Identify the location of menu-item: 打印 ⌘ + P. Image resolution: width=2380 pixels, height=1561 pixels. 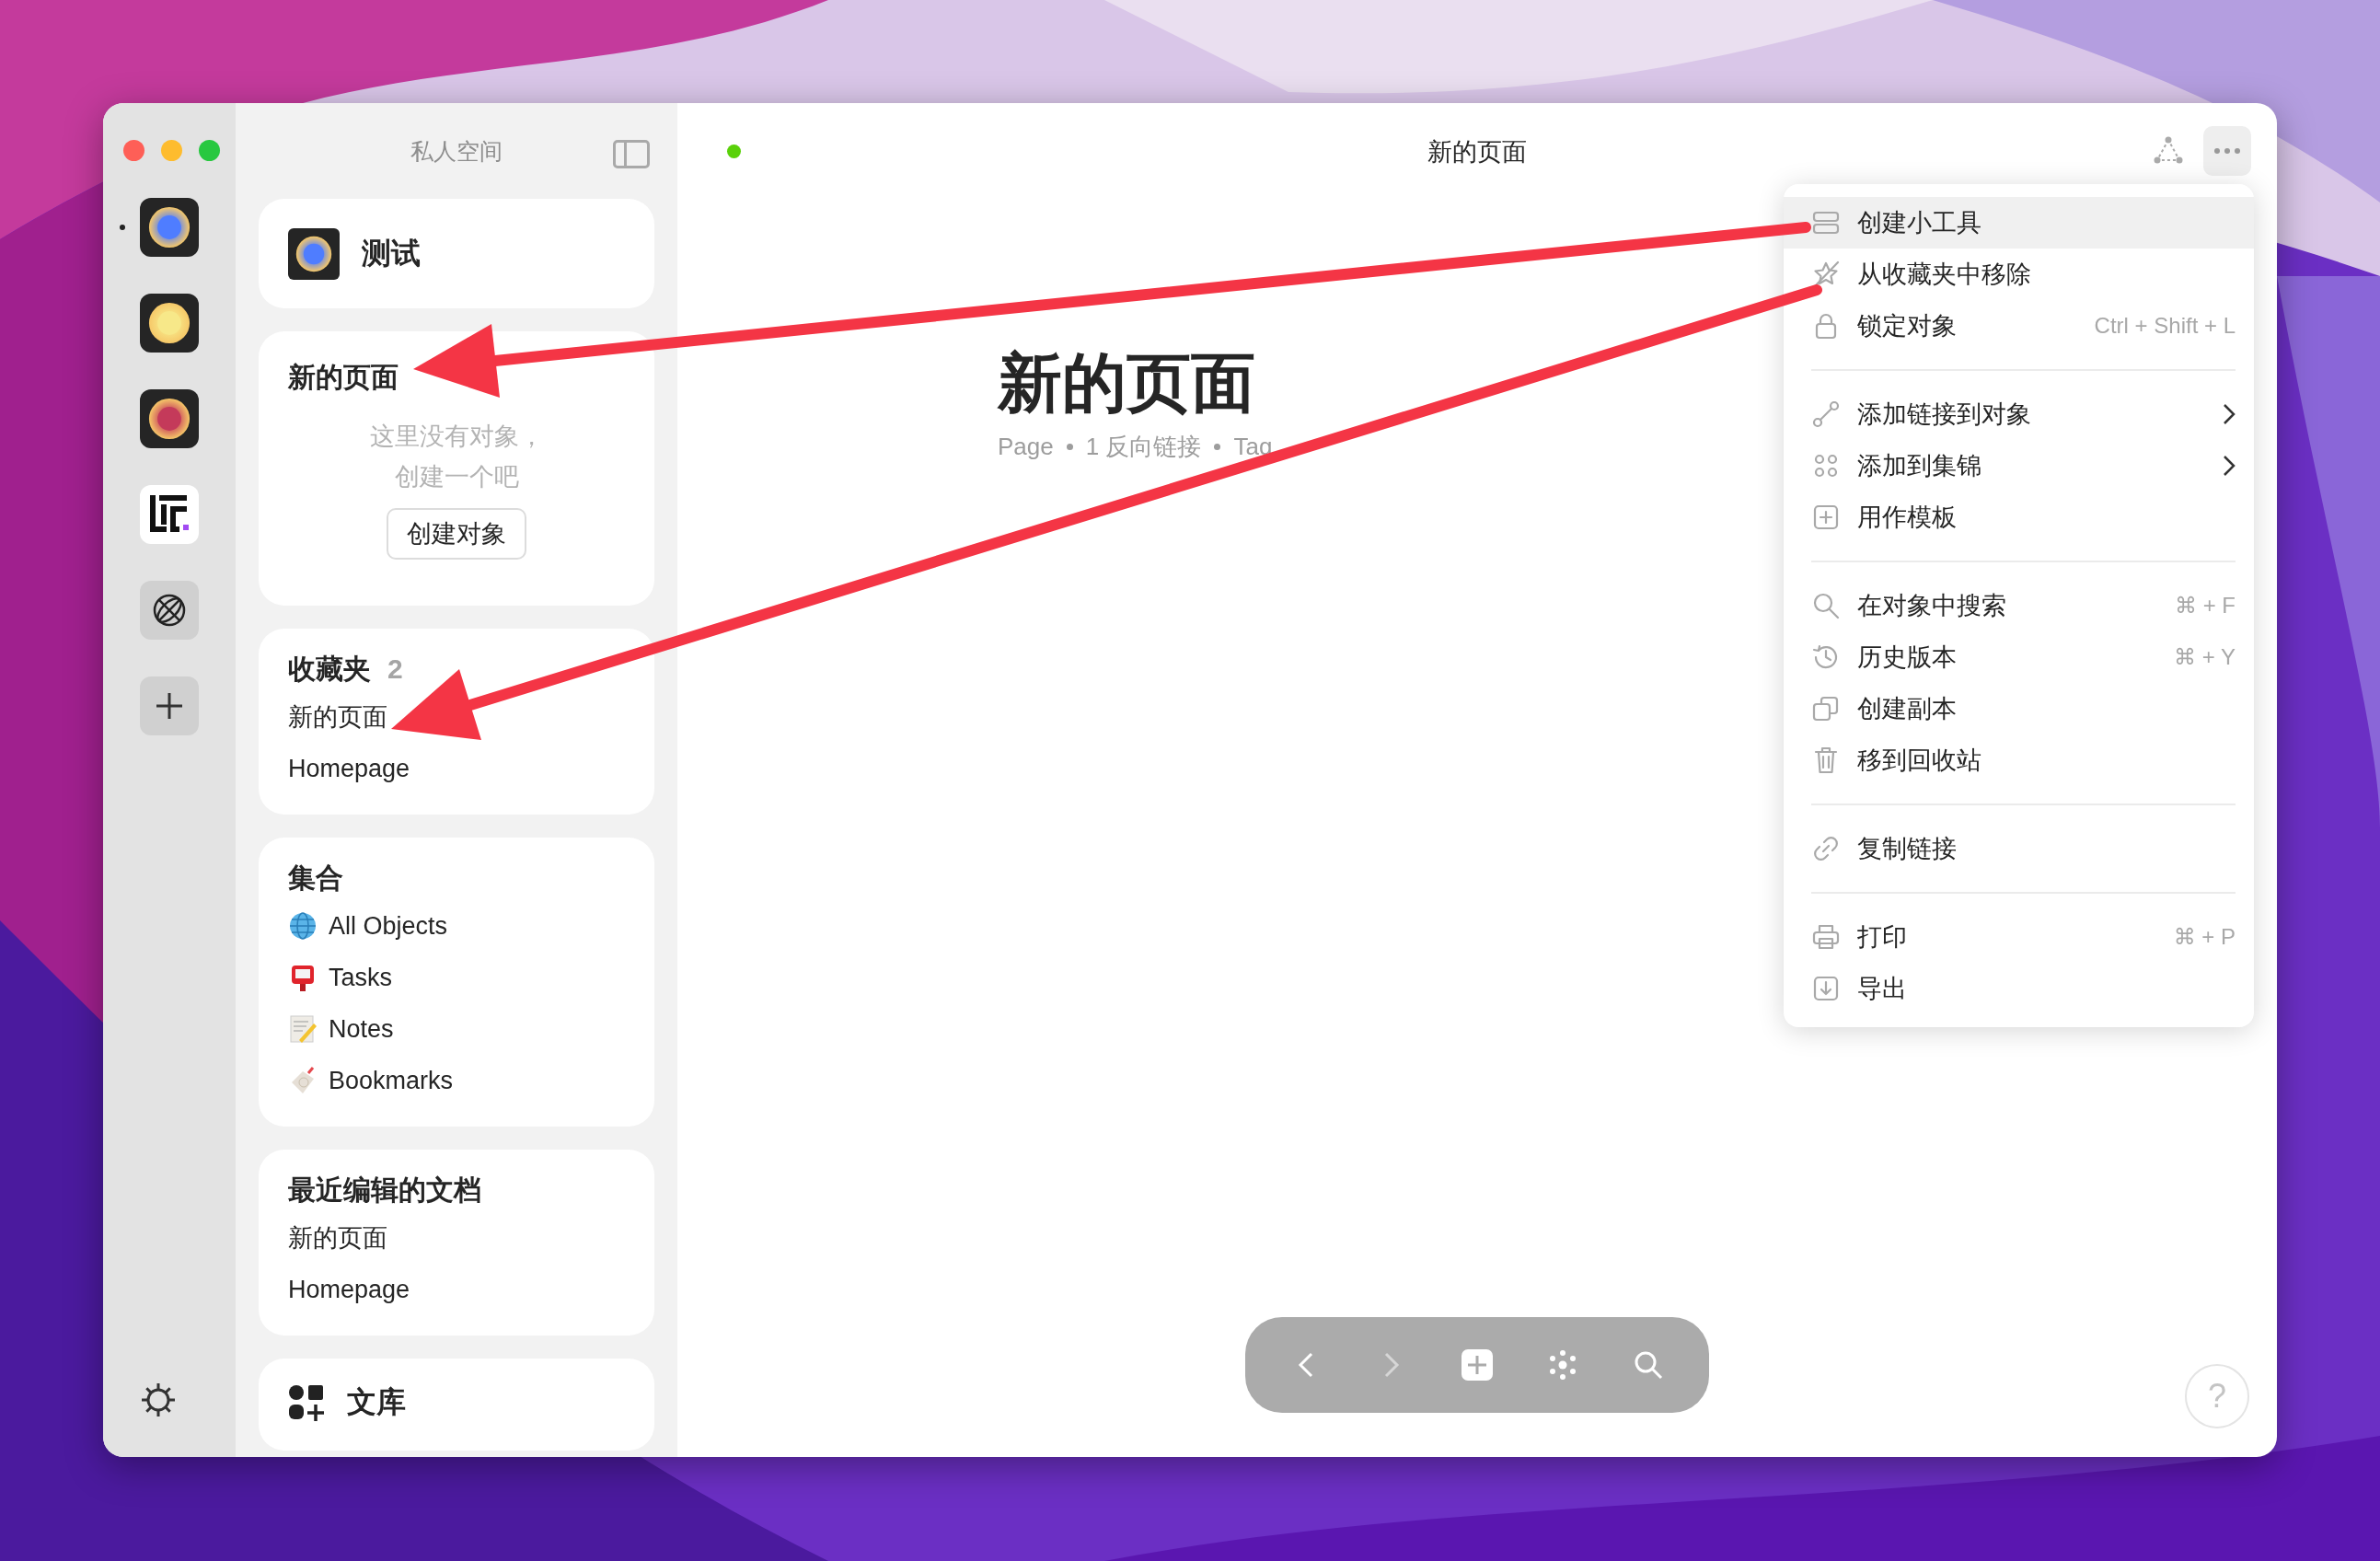
(2019, 937).